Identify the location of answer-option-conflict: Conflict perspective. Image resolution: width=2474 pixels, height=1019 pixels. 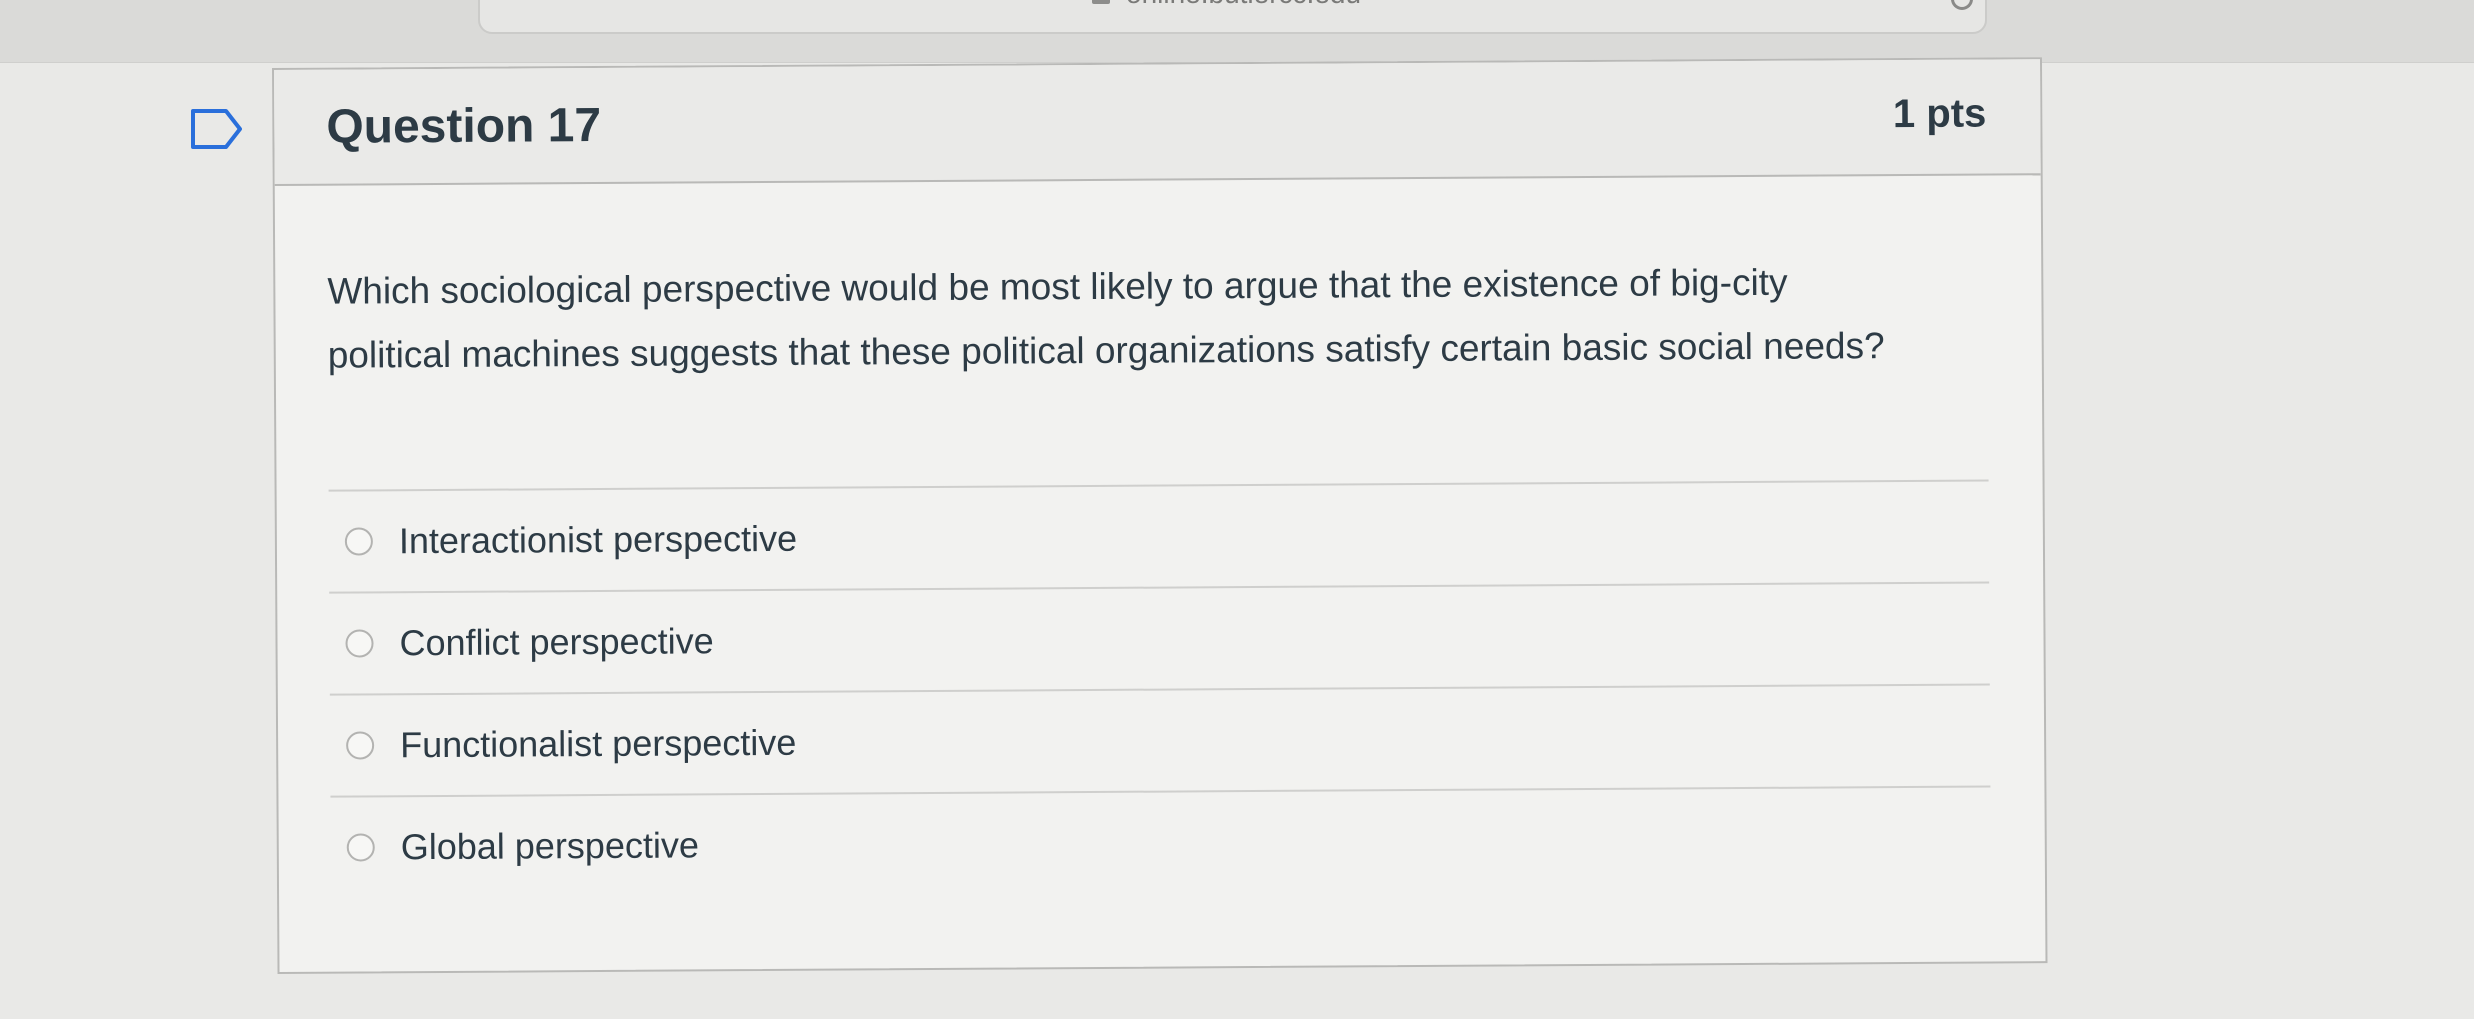
(1159, 639).